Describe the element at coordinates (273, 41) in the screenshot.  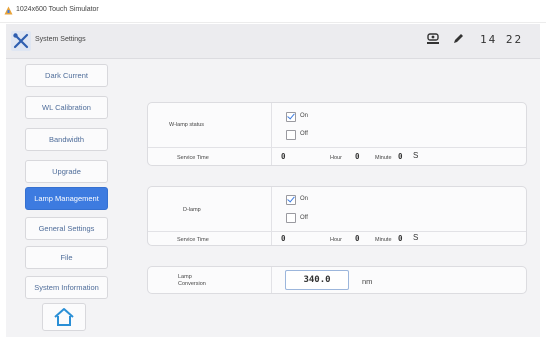
I see `header-bar: System Settings 14 22` at that location.